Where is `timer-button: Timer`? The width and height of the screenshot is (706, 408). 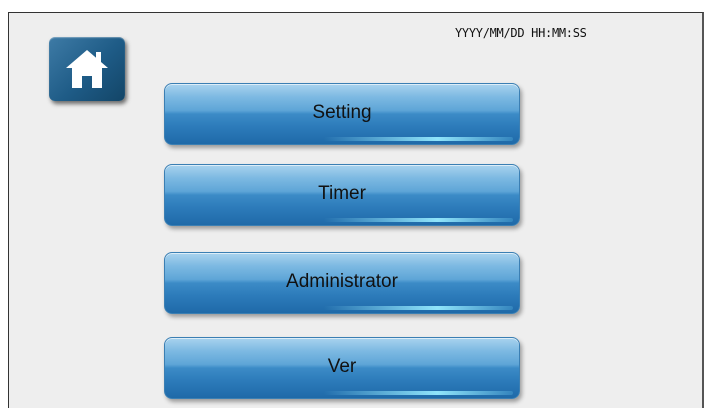 timer-button: Timer is located at coordinates (342, 195).